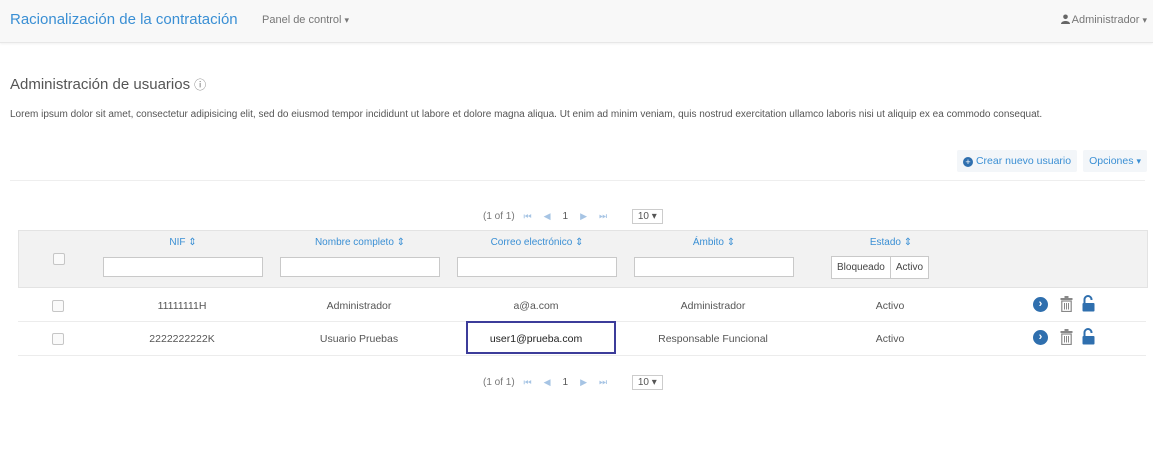 The height and width of the screenshot is (459, 1153). Describe the element at coordinates (891, 242) in the screenshot. I see `column-header-estado: Estado ⇕` at that location.